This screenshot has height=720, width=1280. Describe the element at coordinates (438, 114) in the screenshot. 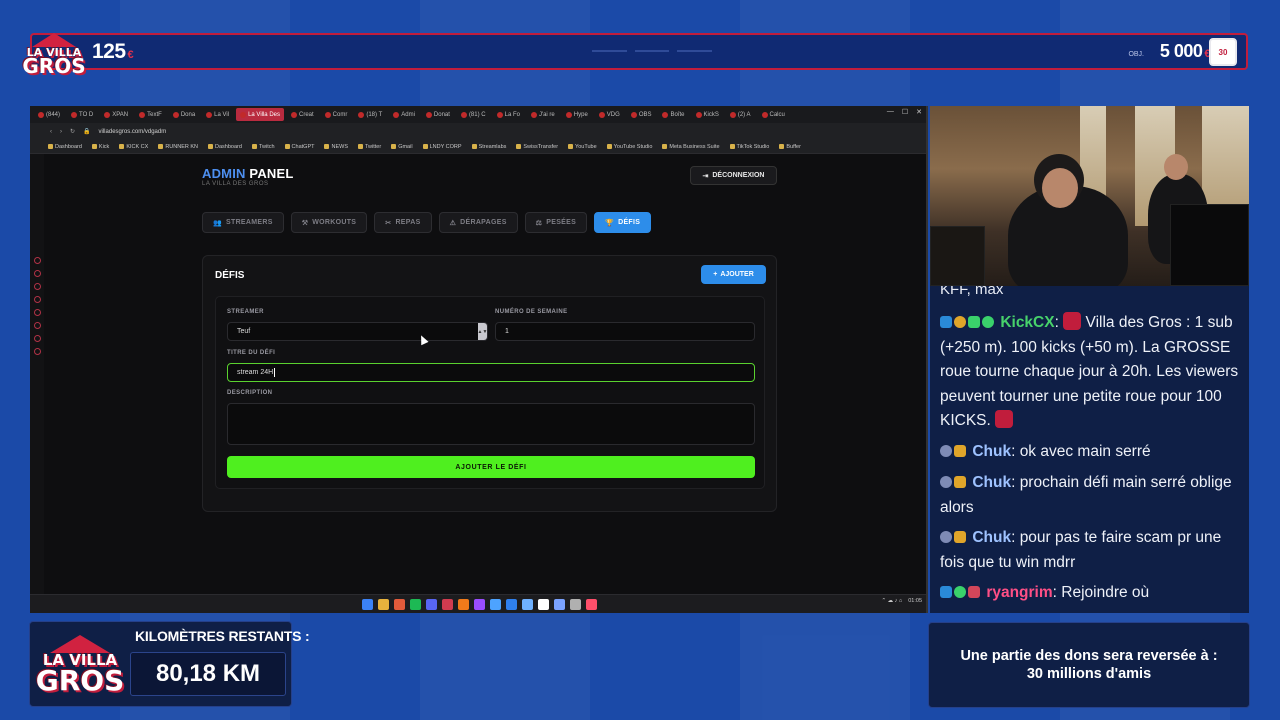

I see `browser-tab: Donat` at that location.